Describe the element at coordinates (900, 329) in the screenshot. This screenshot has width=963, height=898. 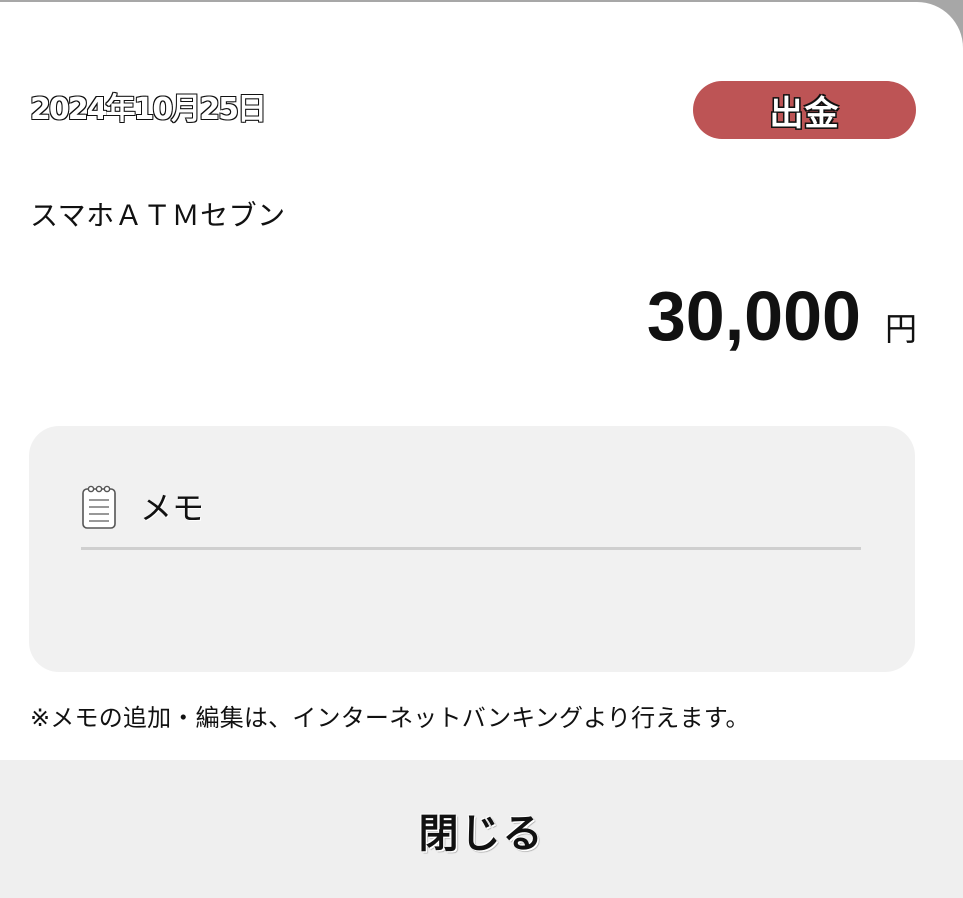
I see `currency-unit: 円` at that location.